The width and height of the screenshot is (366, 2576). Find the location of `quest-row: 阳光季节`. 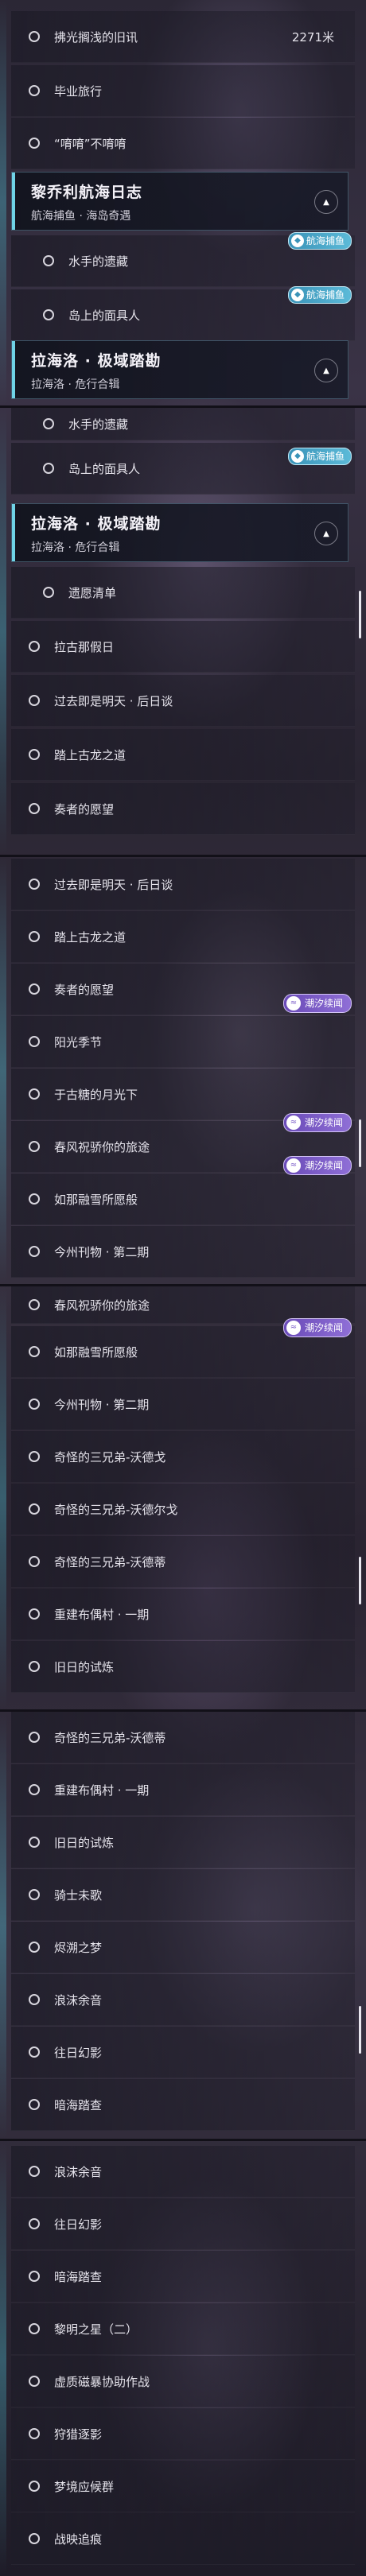

quest-row: 阳光季节 is located at coordinates (183, 1042).